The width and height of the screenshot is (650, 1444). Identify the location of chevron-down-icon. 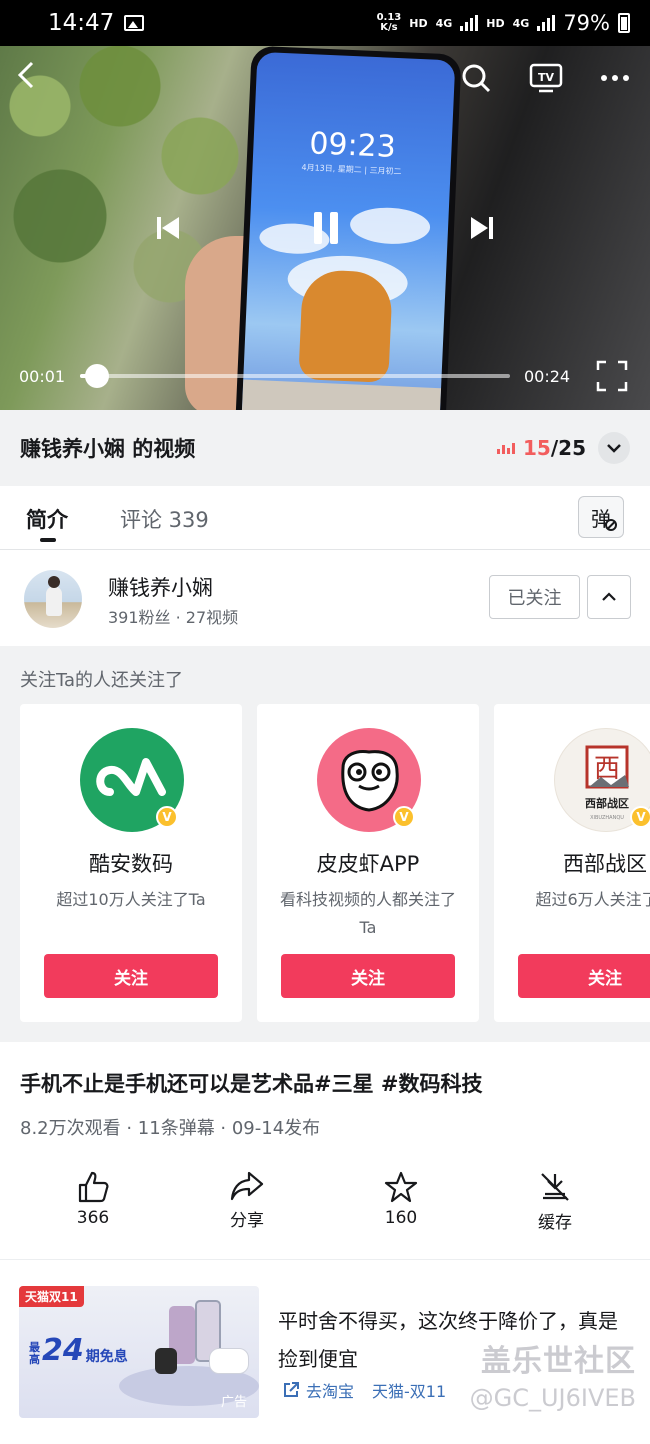
(614, 448).